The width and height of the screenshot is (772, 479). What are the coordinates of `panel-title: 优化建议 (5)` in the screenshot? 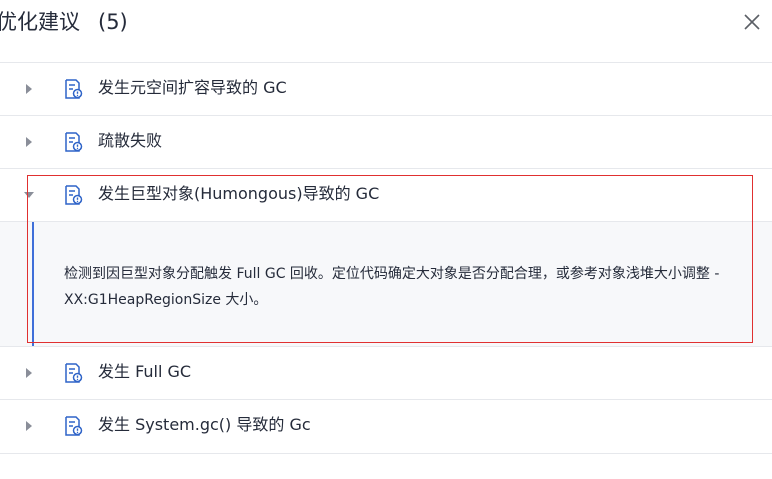 It's located at (64, 22).